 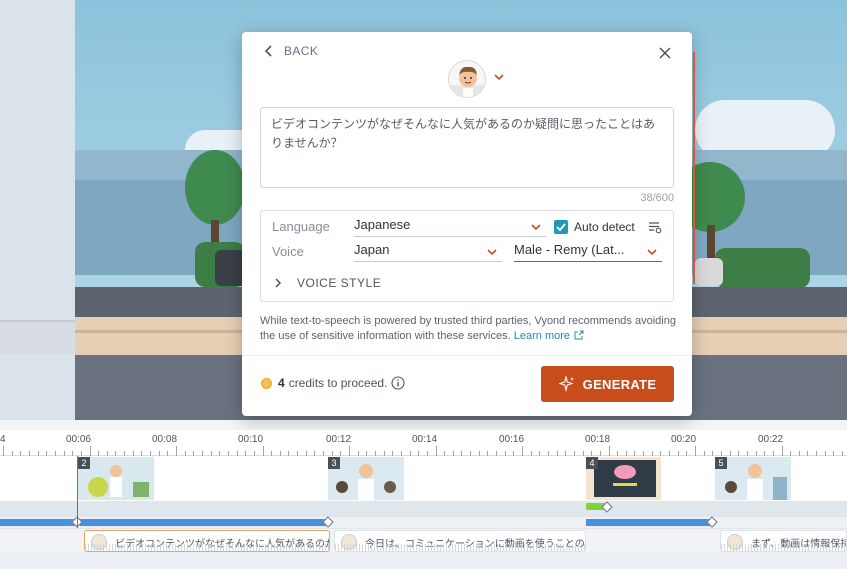 I want to click on voice-region-select: Japan, so click(x=428, y=252).